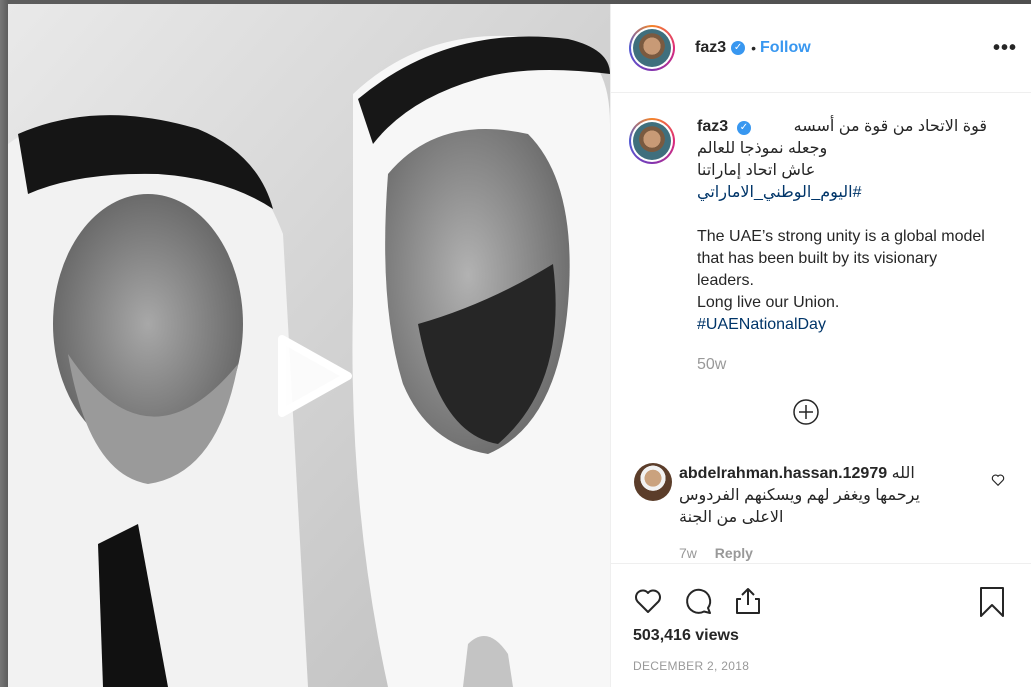 The image size is (1031, 687). I want to click on post-date: DECEMBER 2, 2018, so click(691, 666).